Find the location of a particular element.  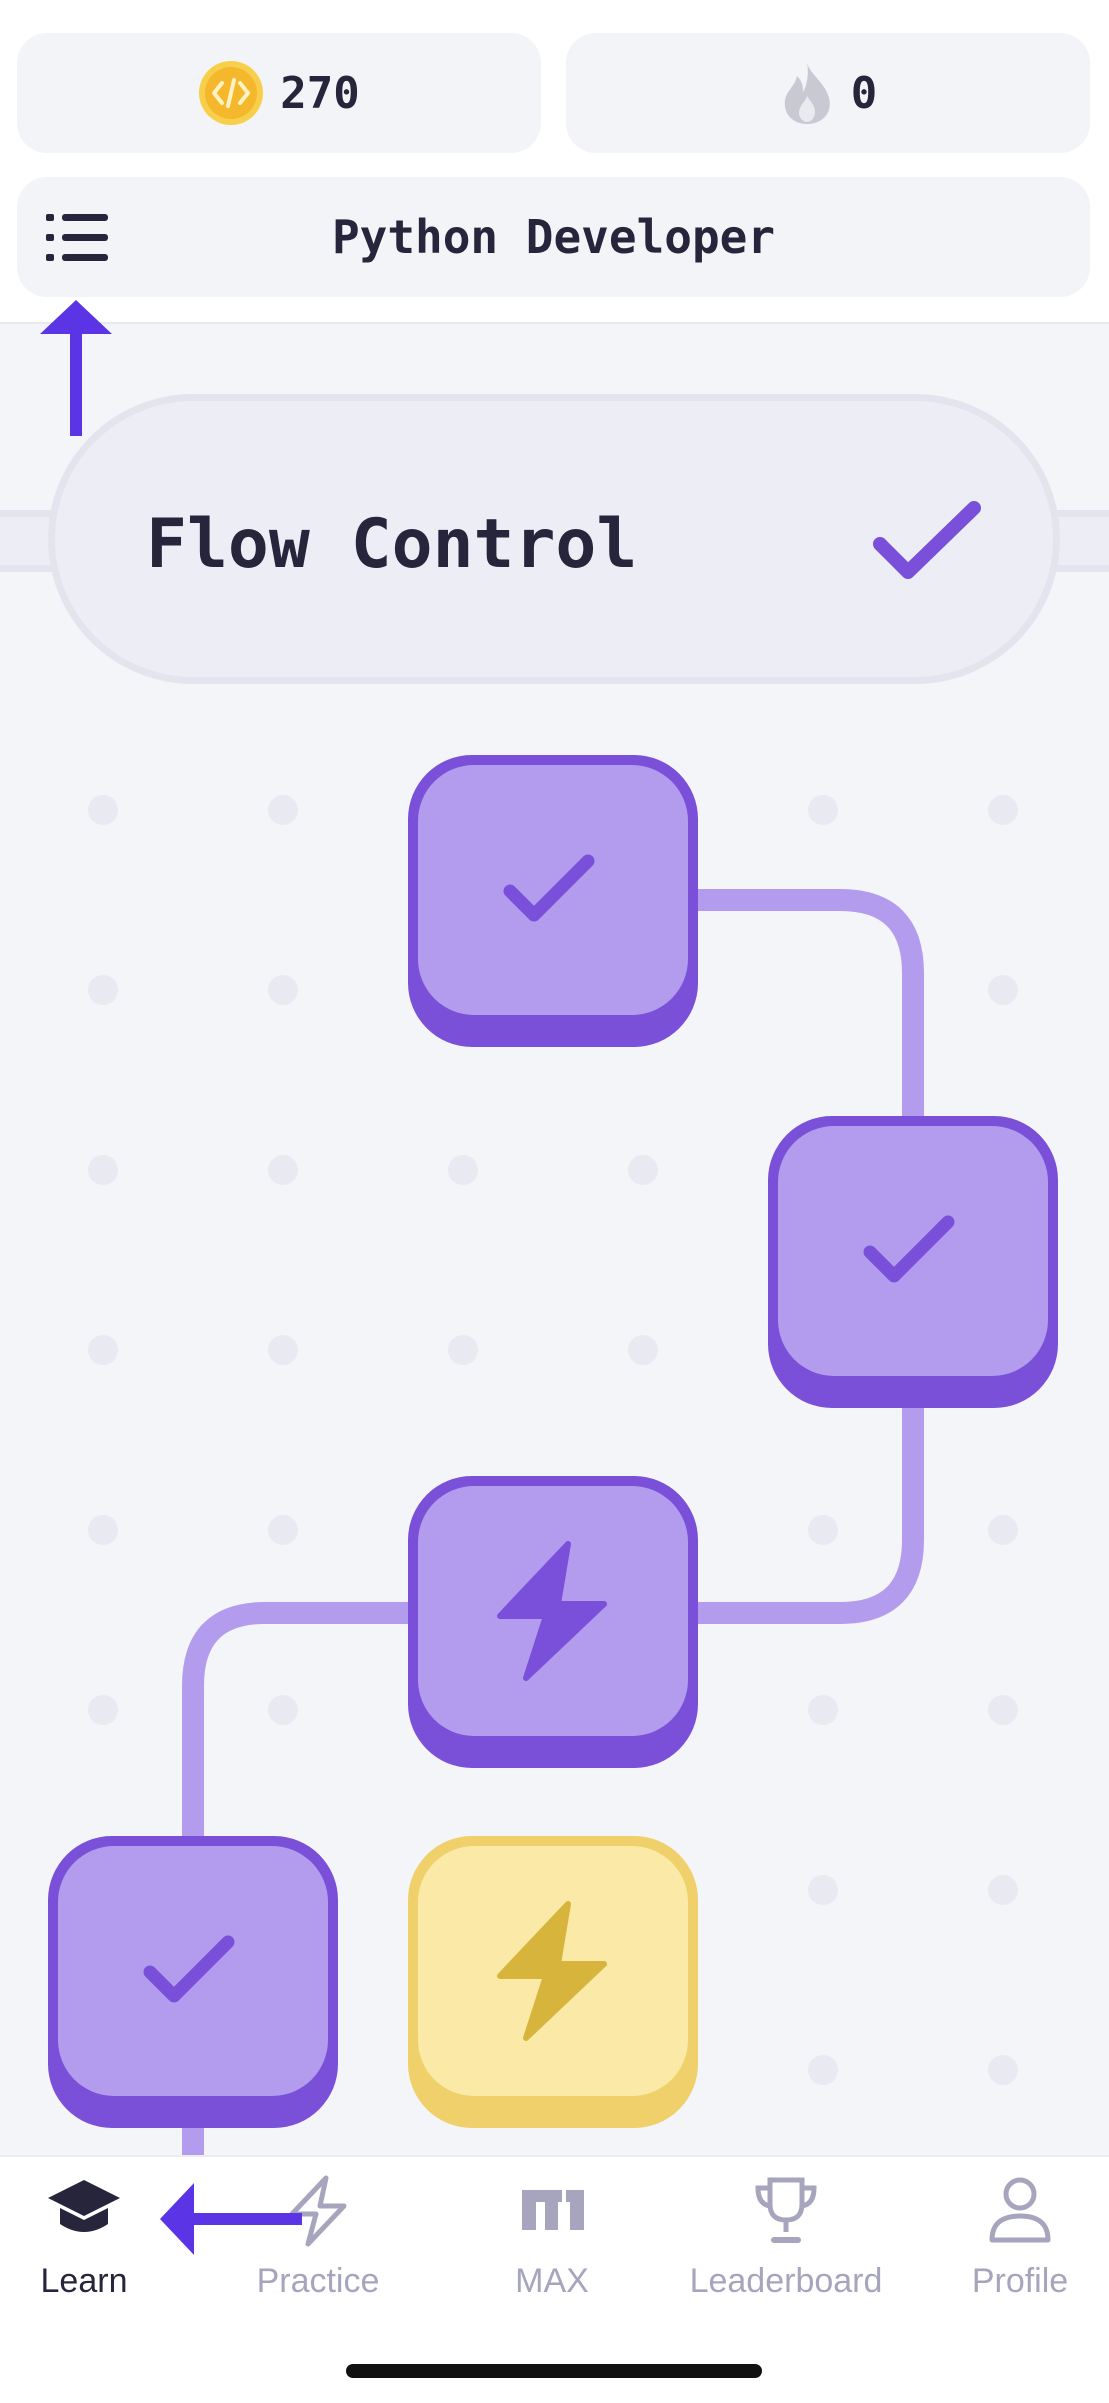

tab-max-label: MAX is located at coordinates (552, 2281).